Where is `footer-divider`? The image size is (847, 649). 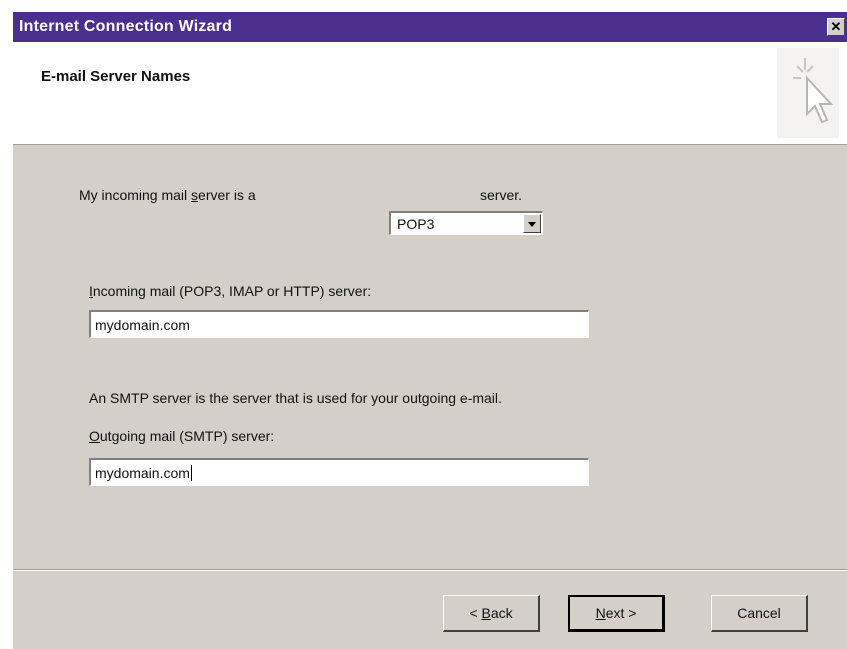
footer-divider is located at coordinates (430, 570).